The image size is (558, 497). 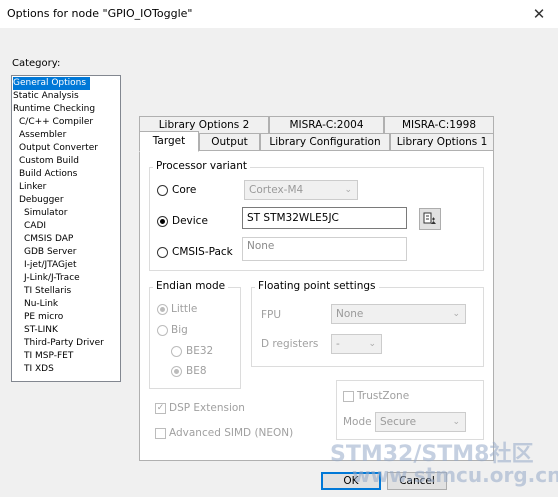 I want to click on device-browse-button, so click(x=430, y=219).